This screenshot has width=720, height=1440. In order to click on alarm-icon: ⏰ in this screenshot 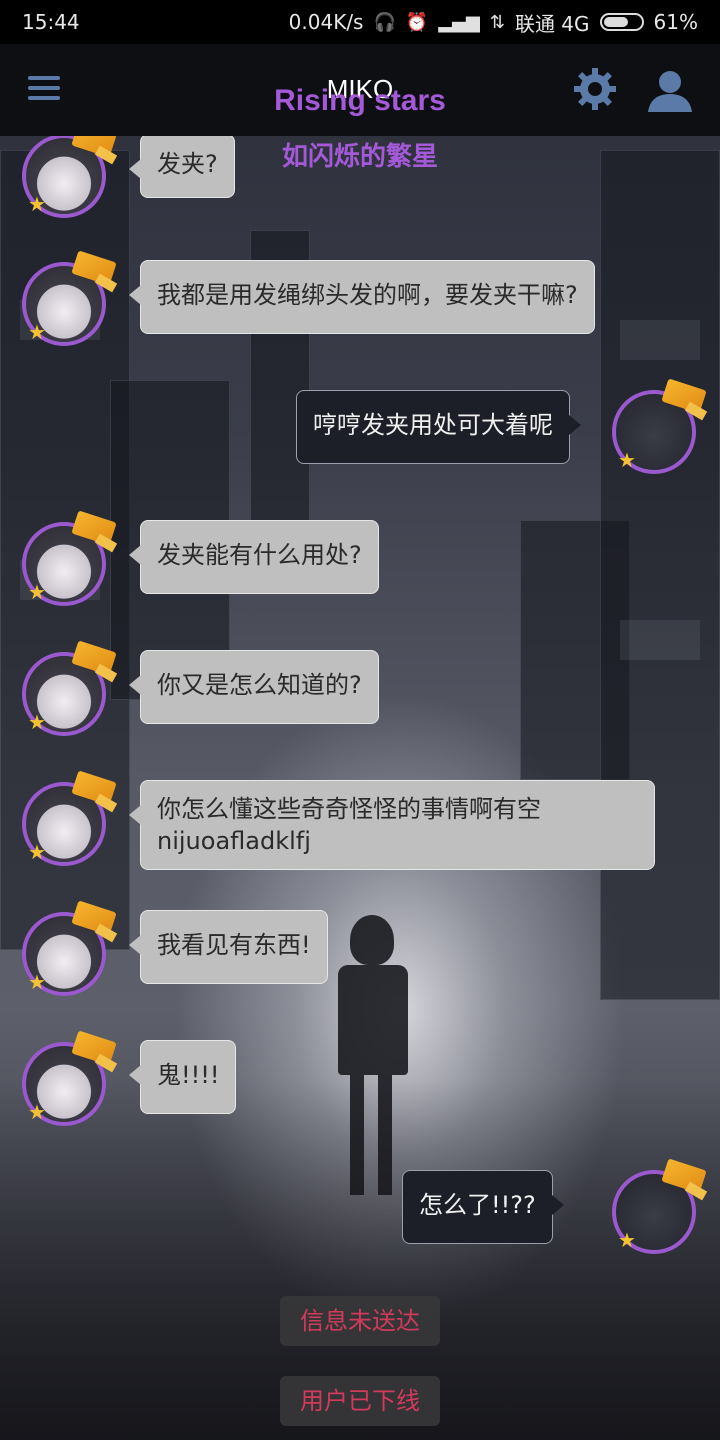, I will do `click(417, 22)`.